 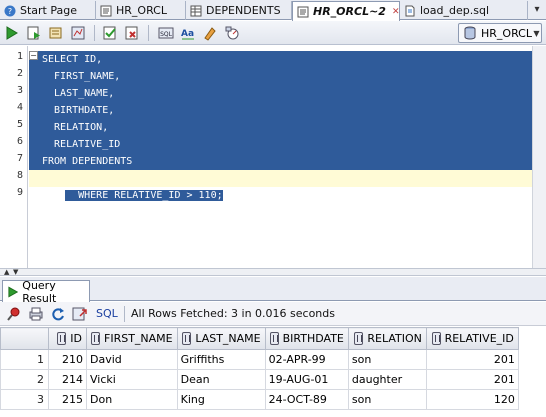 I want to click on run-statement-icon, so click(x=12, y=33).